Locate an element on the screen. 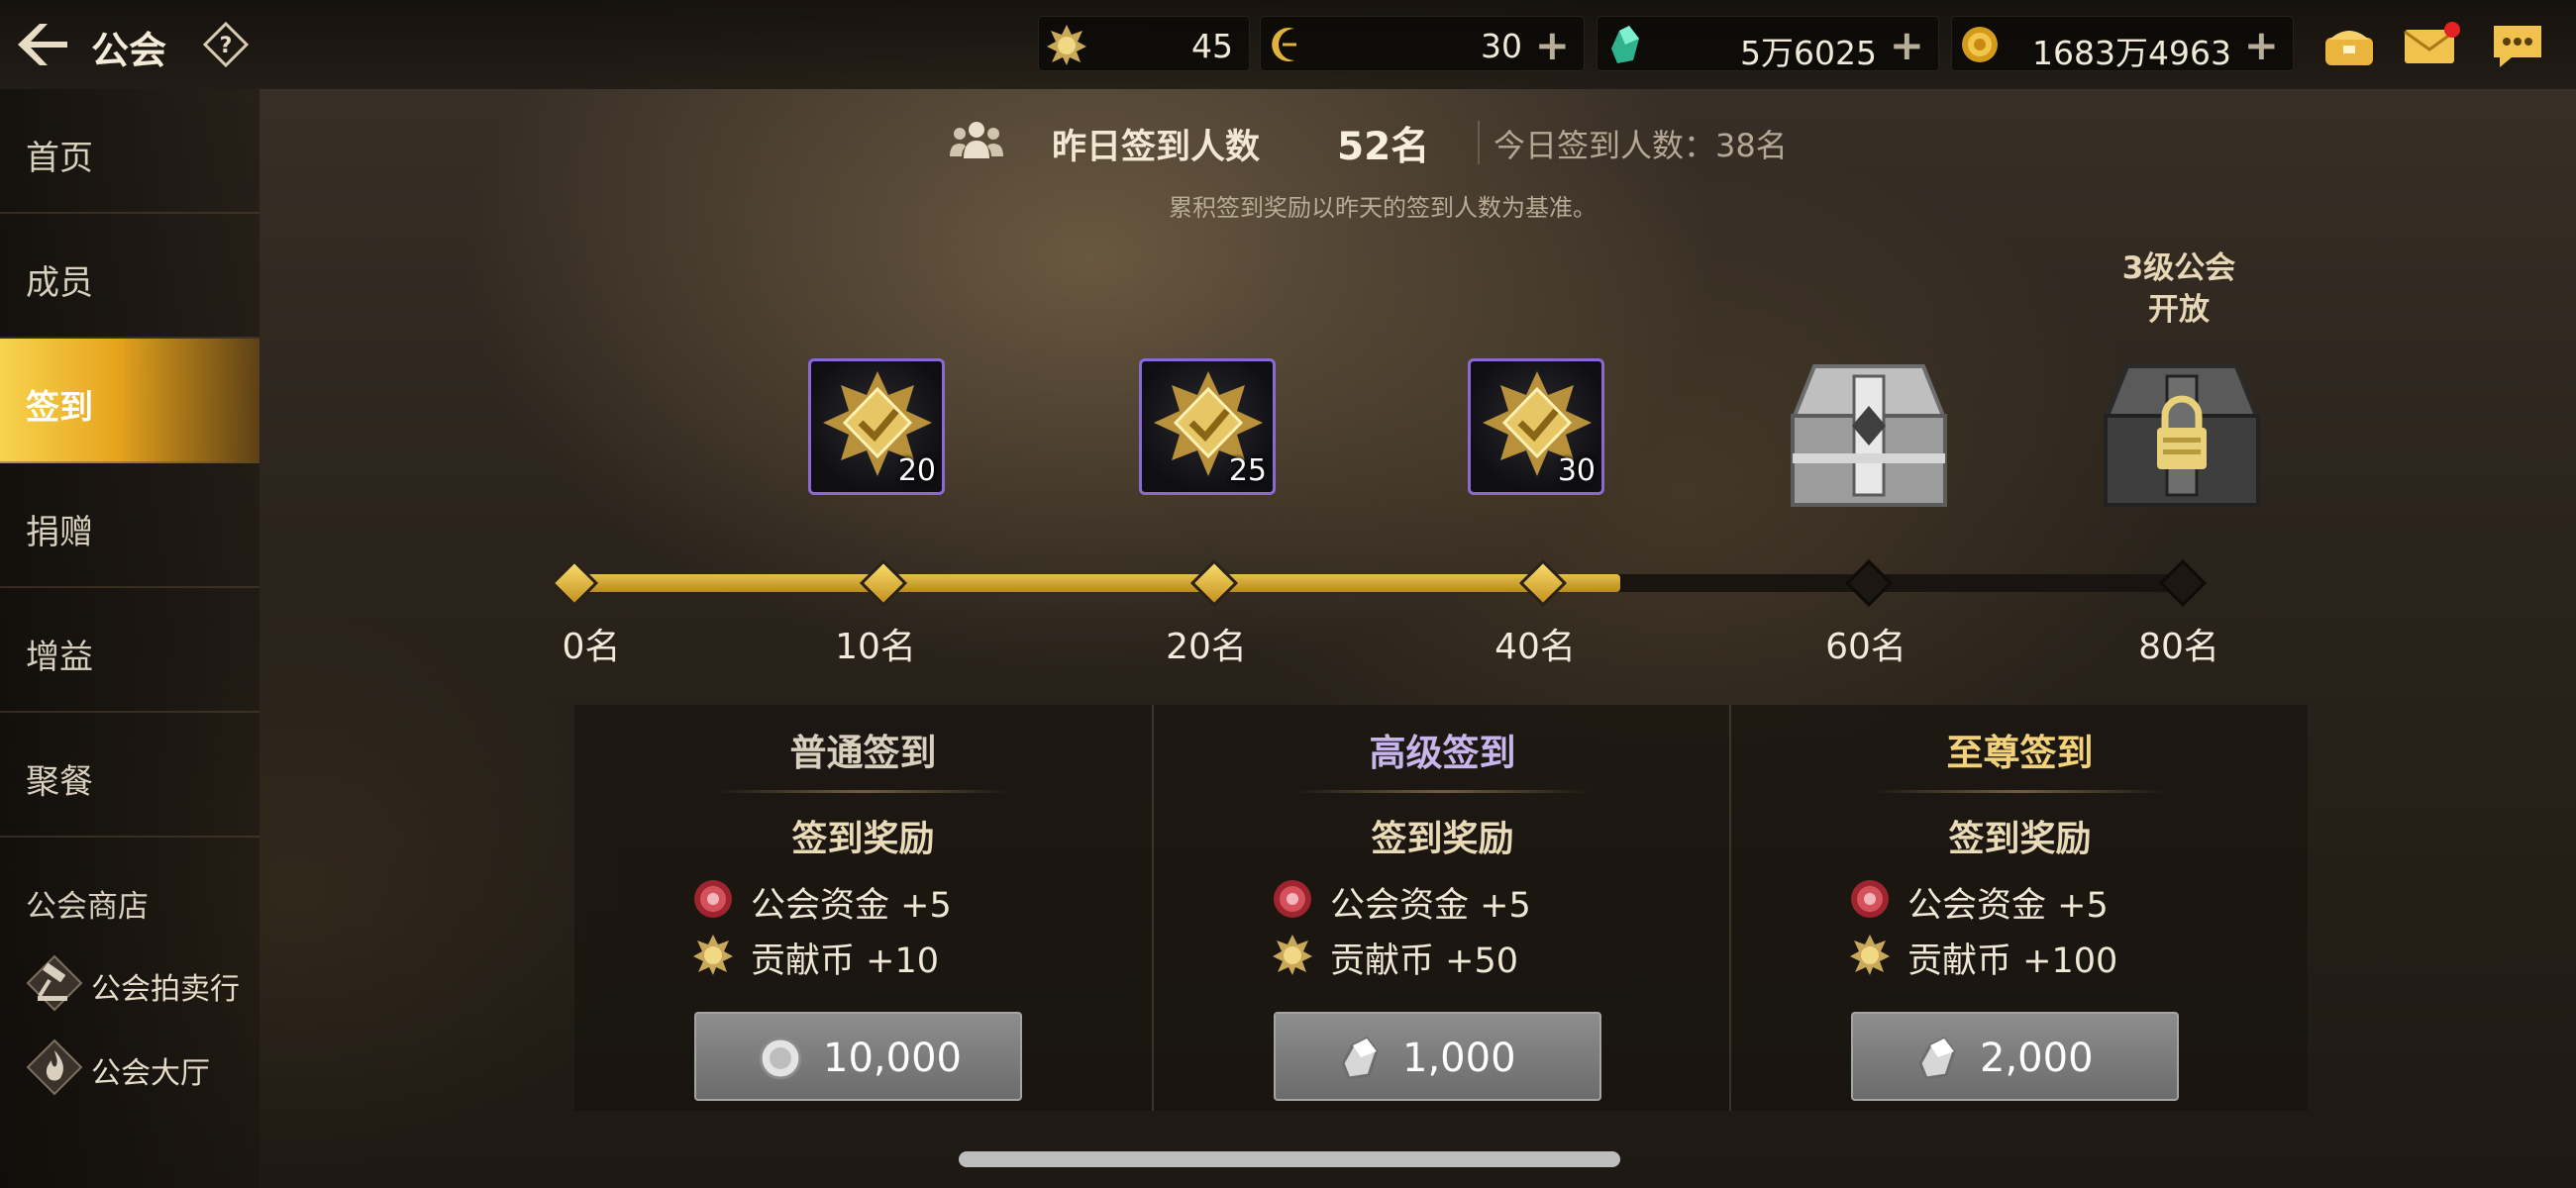 This screenshot has width=2576, height=1188. sidebar-item-members: 成员 is located at coordinates (129, 277).